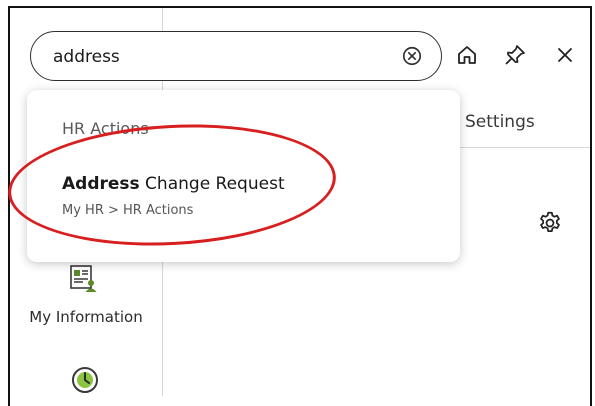  What do you see at coordinates (500, 122) in the screenshot?
I see `tab-settings: Settings` at bounding box center [500, 122].